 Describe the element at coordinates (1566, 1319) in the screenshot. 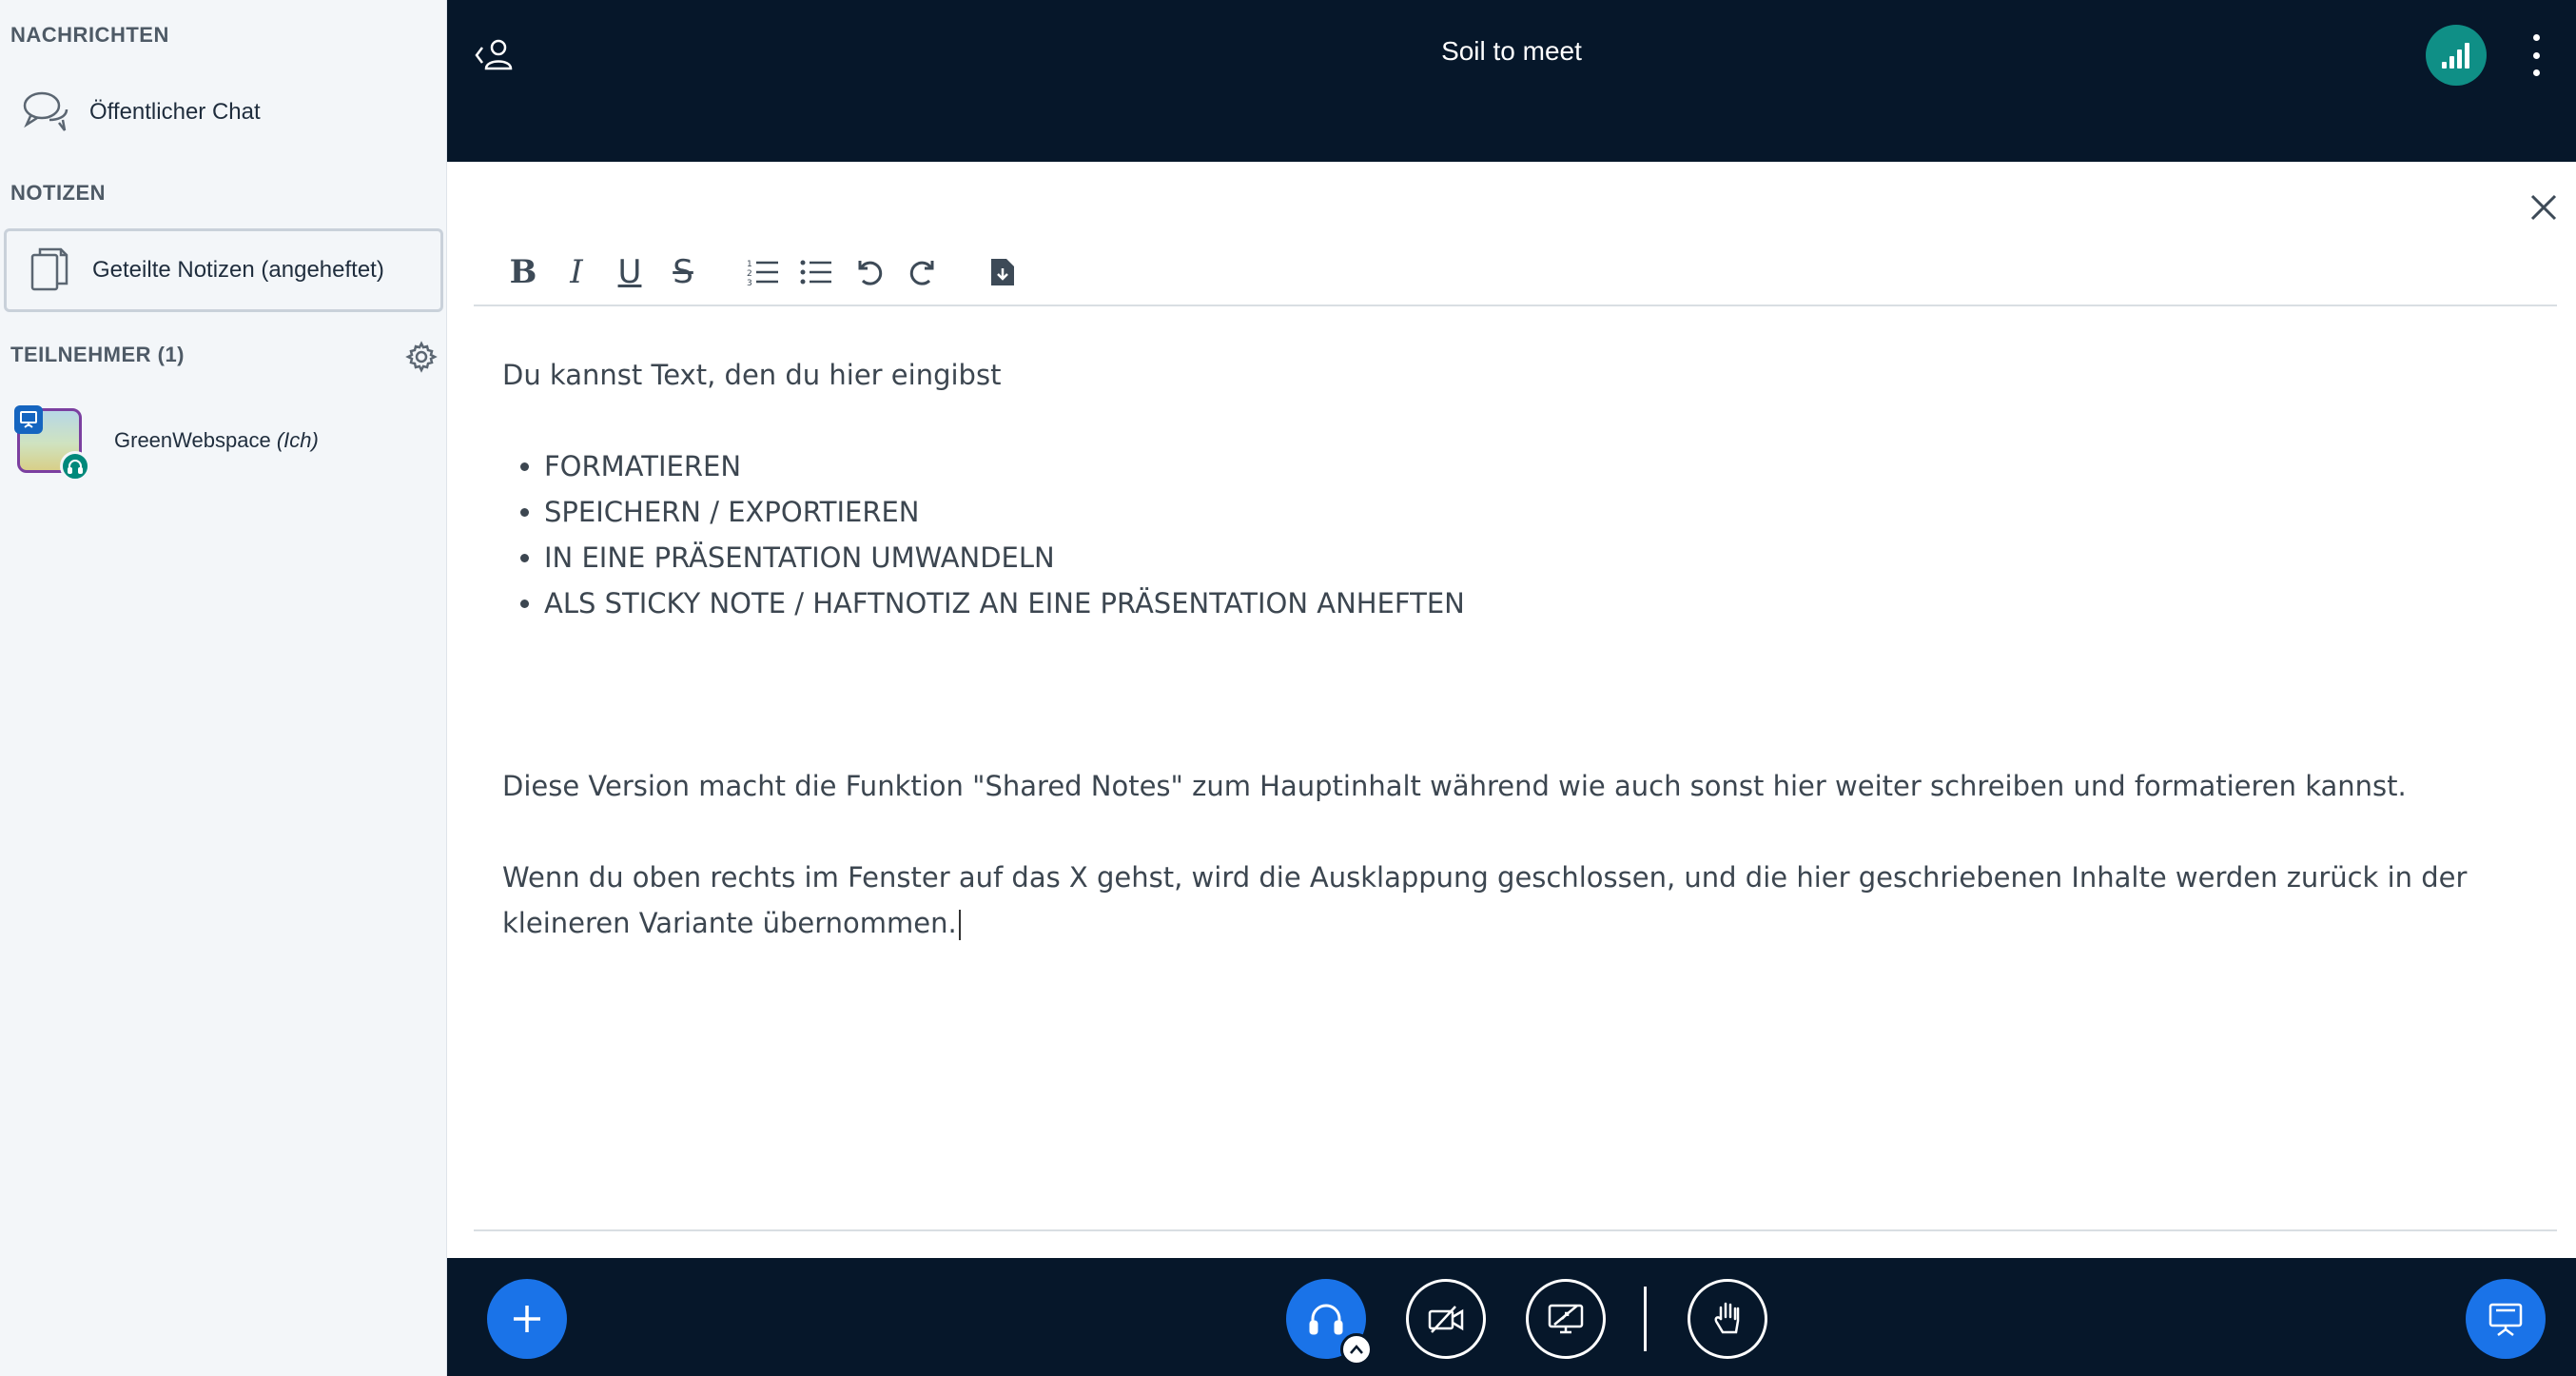

I see `screenshare-off-button` at that location.